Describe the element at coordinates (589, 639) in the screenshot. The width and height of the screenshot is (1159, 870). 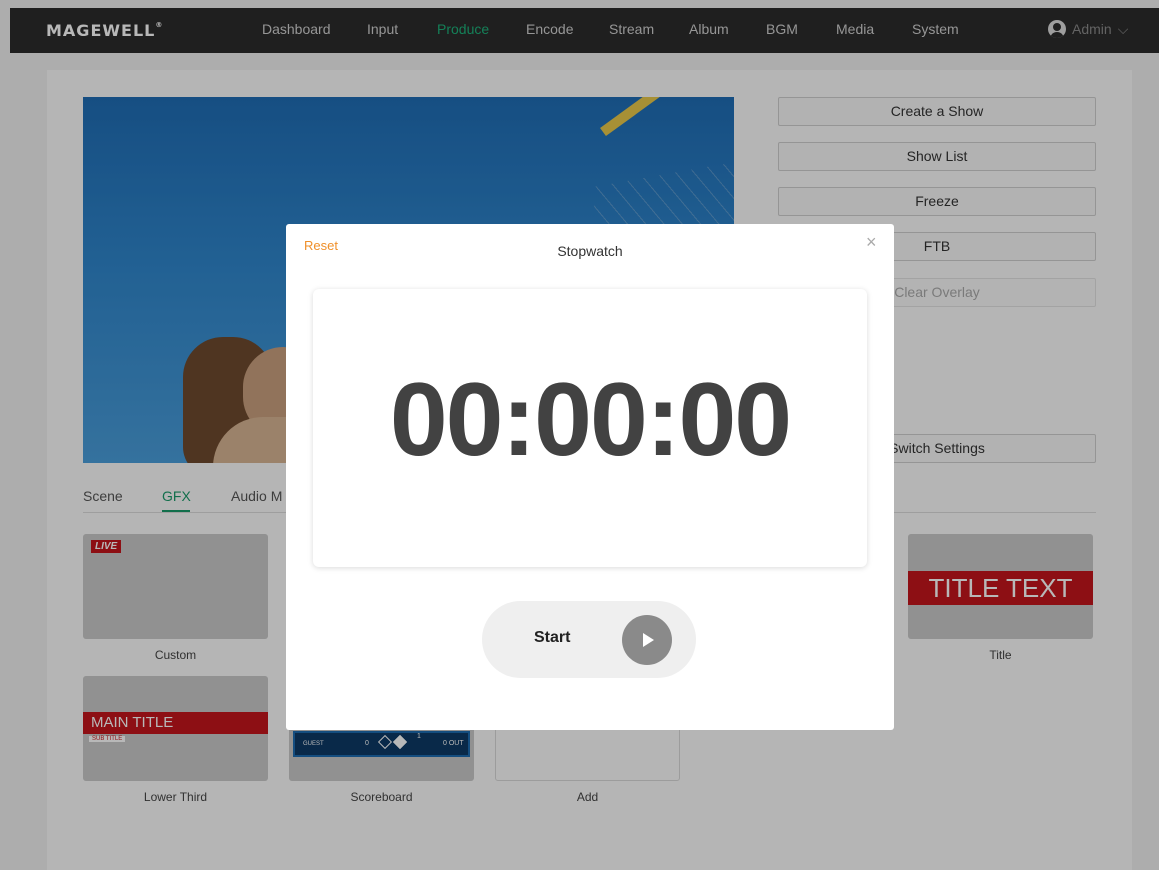
I see `start-button: Start` at that location.